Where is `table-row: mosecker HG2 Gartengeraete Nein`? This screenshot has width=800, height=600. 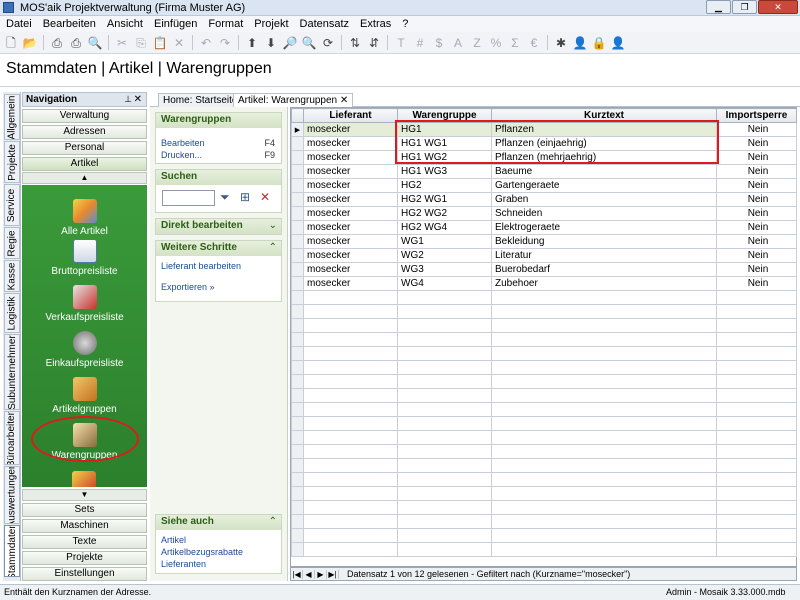
table-row: mosecker HG2 Gartengeraete Nein is located at coordinates (544, 185).